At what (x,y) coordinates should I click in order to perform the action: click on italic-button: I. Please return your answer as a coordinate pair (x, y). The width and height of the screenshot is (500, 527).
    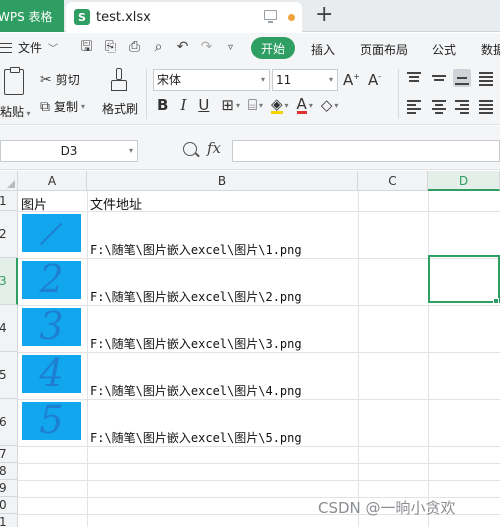
    Looking at the image, I should click on (183, 105).